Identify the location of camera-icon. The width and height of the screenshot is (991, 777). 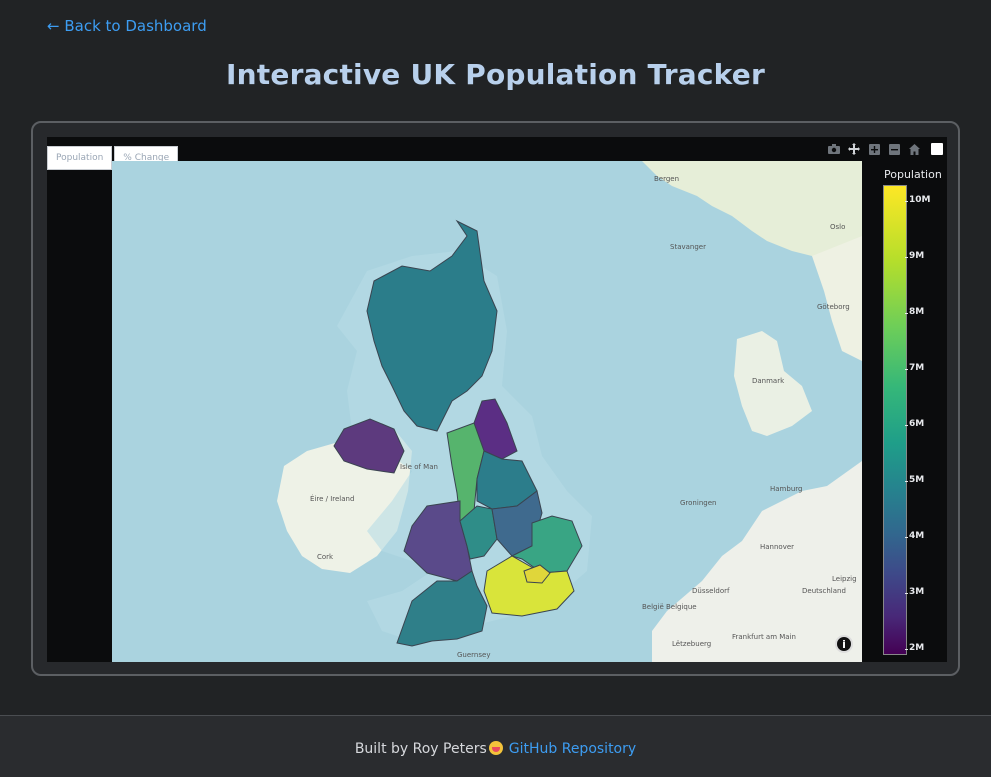
(834, 149).